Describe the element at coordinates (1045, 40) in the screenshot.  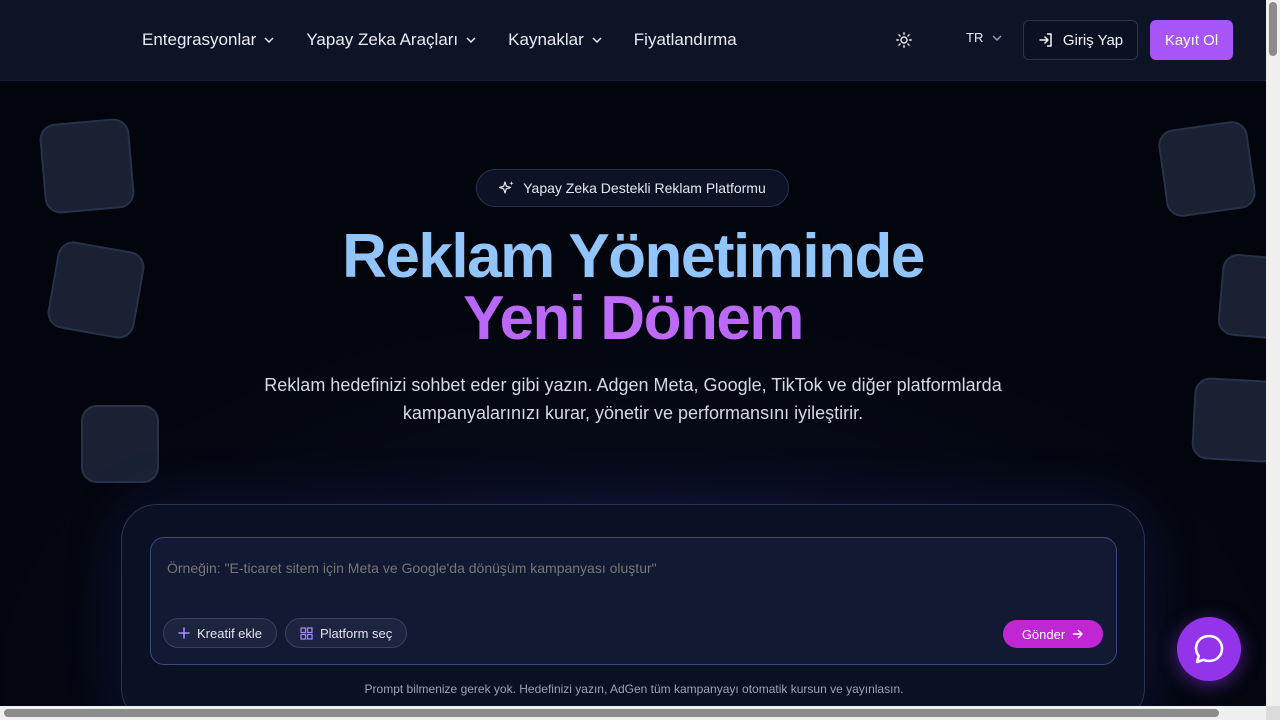
I see `login-icon` at that location.